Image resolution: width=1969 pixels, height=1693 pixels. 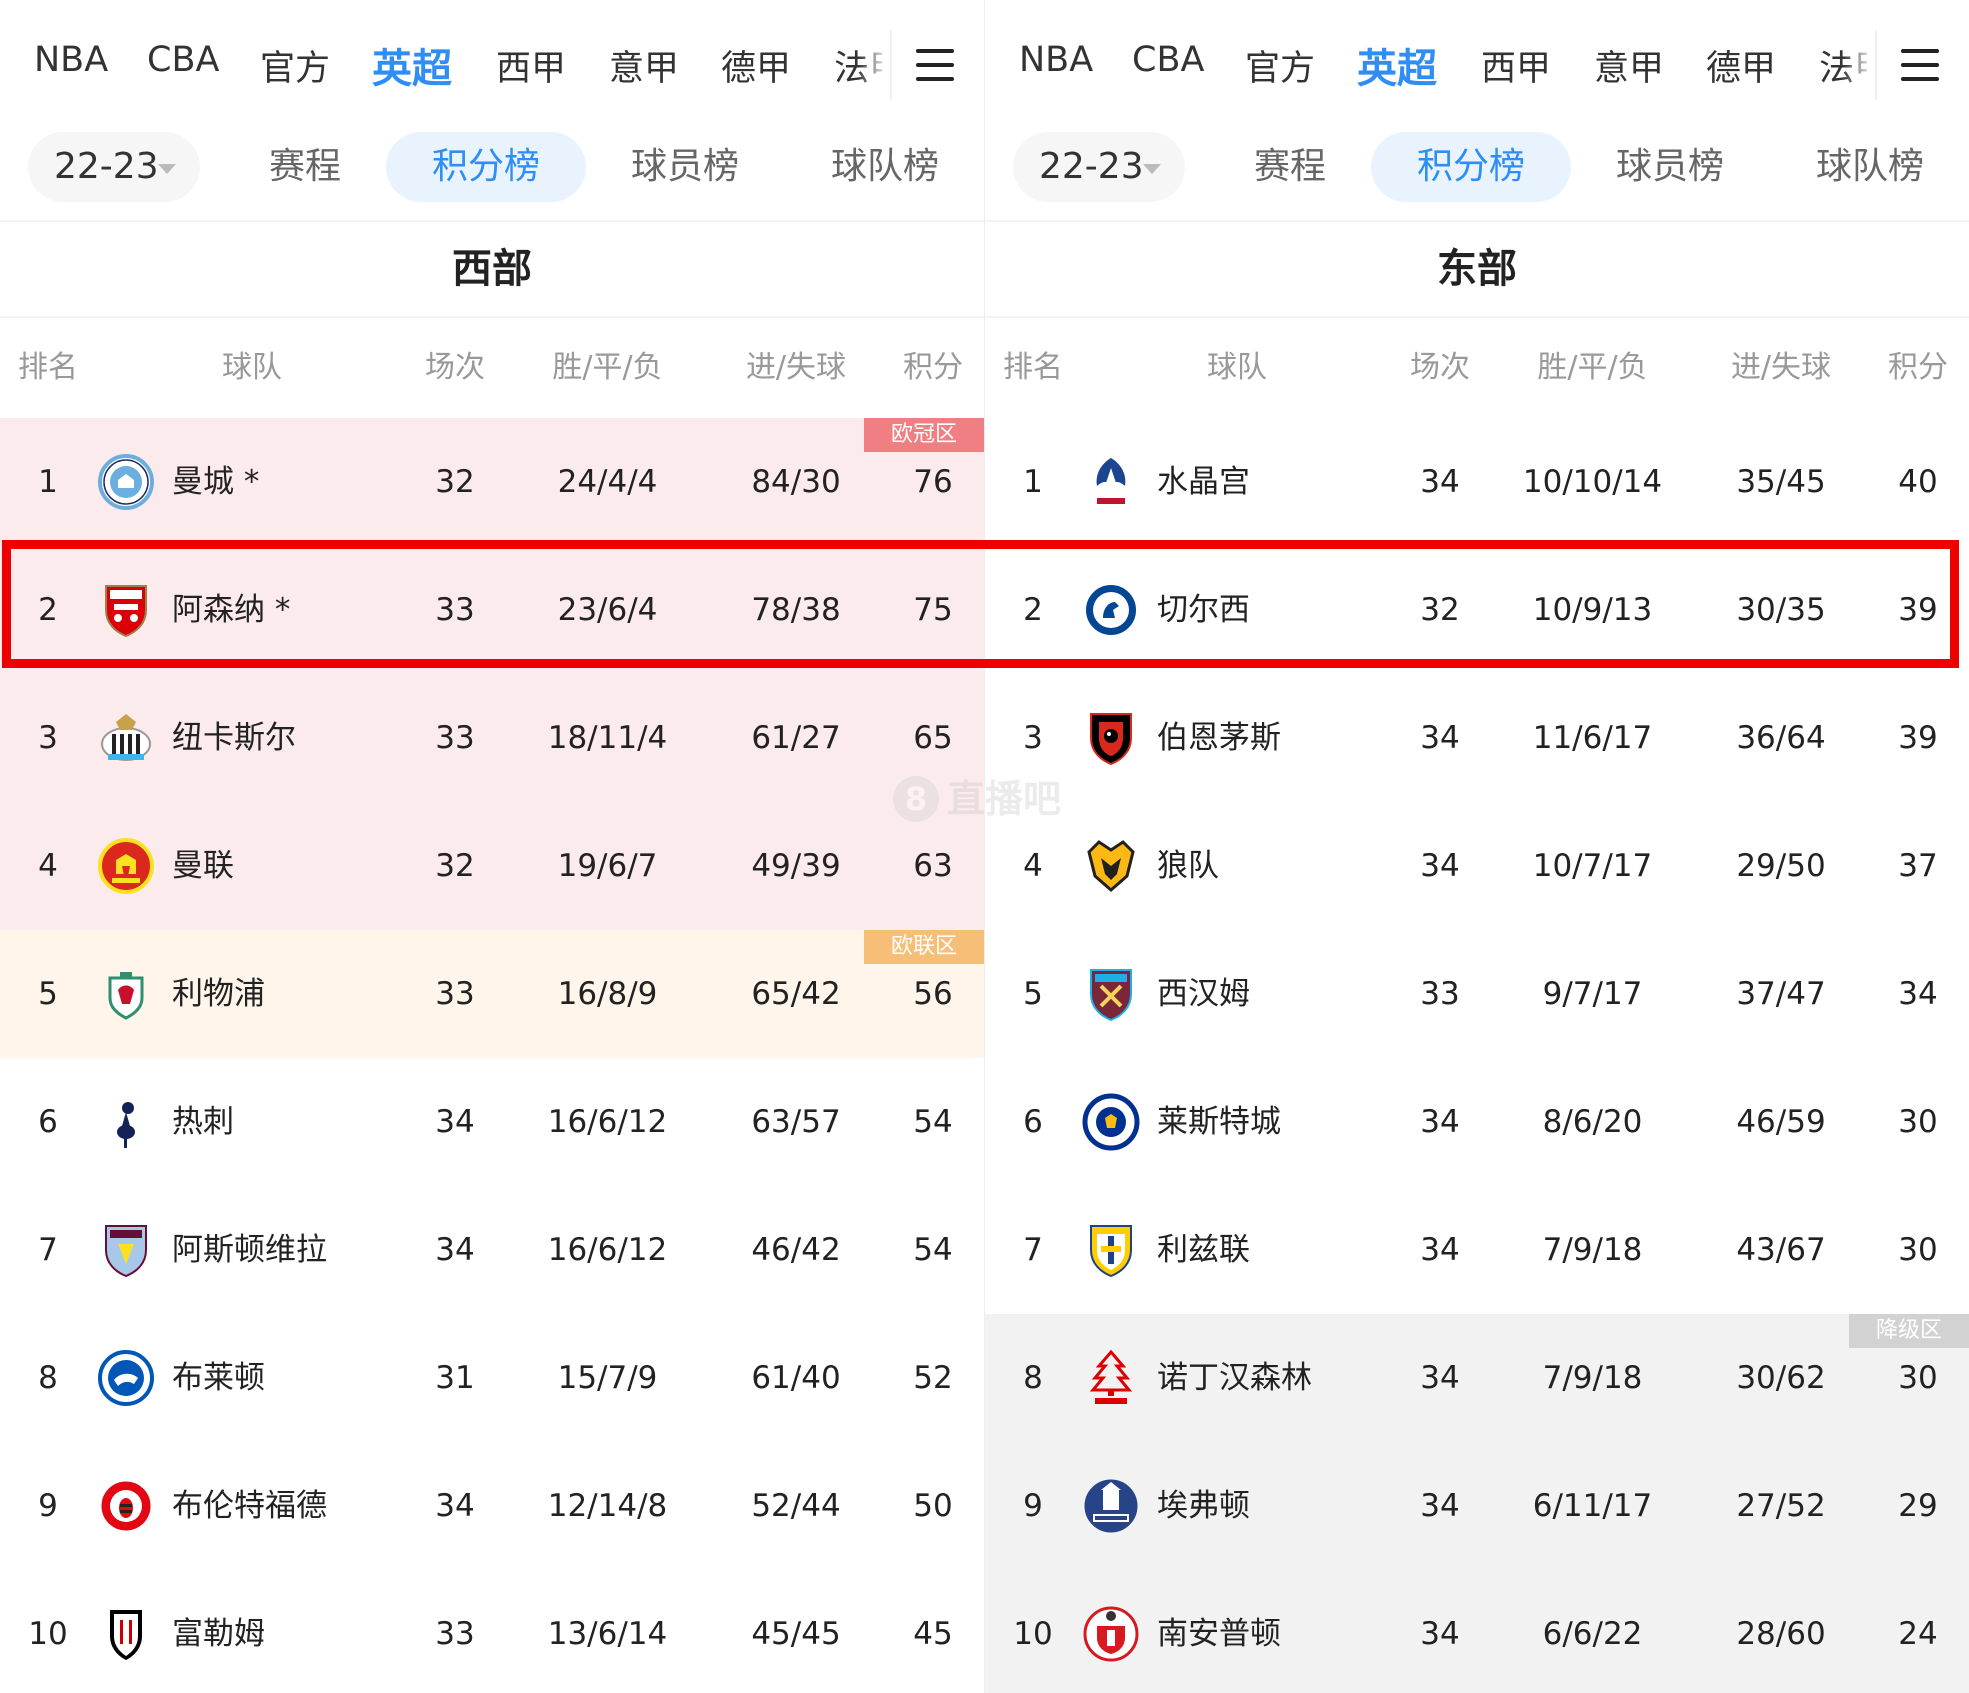 What do you see at coordinates (1033, 367) in the screenshot?
I see `header-rank: 排名` at bounding box center [1033, 367].